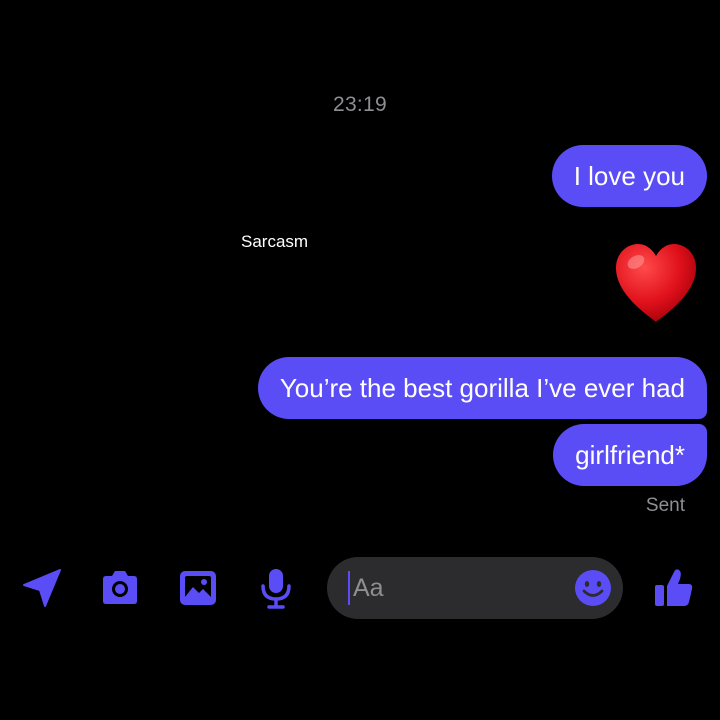 The height and width of the screenshot is (720, 720). What do you see at coordinates (120, 588) in the screenshot?
I see `camera-icon` at bounding box center [120, 588].